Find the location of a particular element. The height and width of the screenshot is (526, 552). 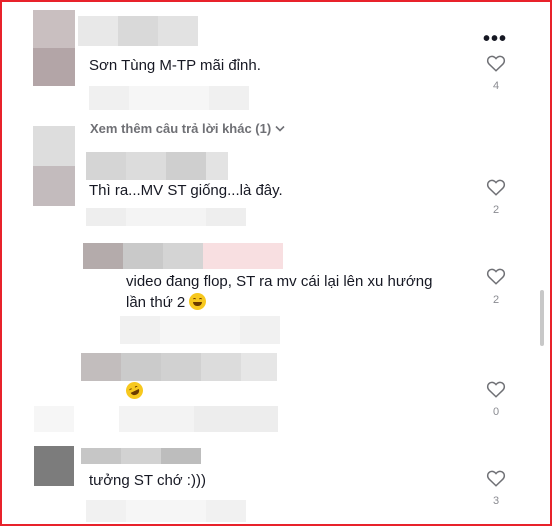

like-count: 4 is located at coordinates (496, 86).